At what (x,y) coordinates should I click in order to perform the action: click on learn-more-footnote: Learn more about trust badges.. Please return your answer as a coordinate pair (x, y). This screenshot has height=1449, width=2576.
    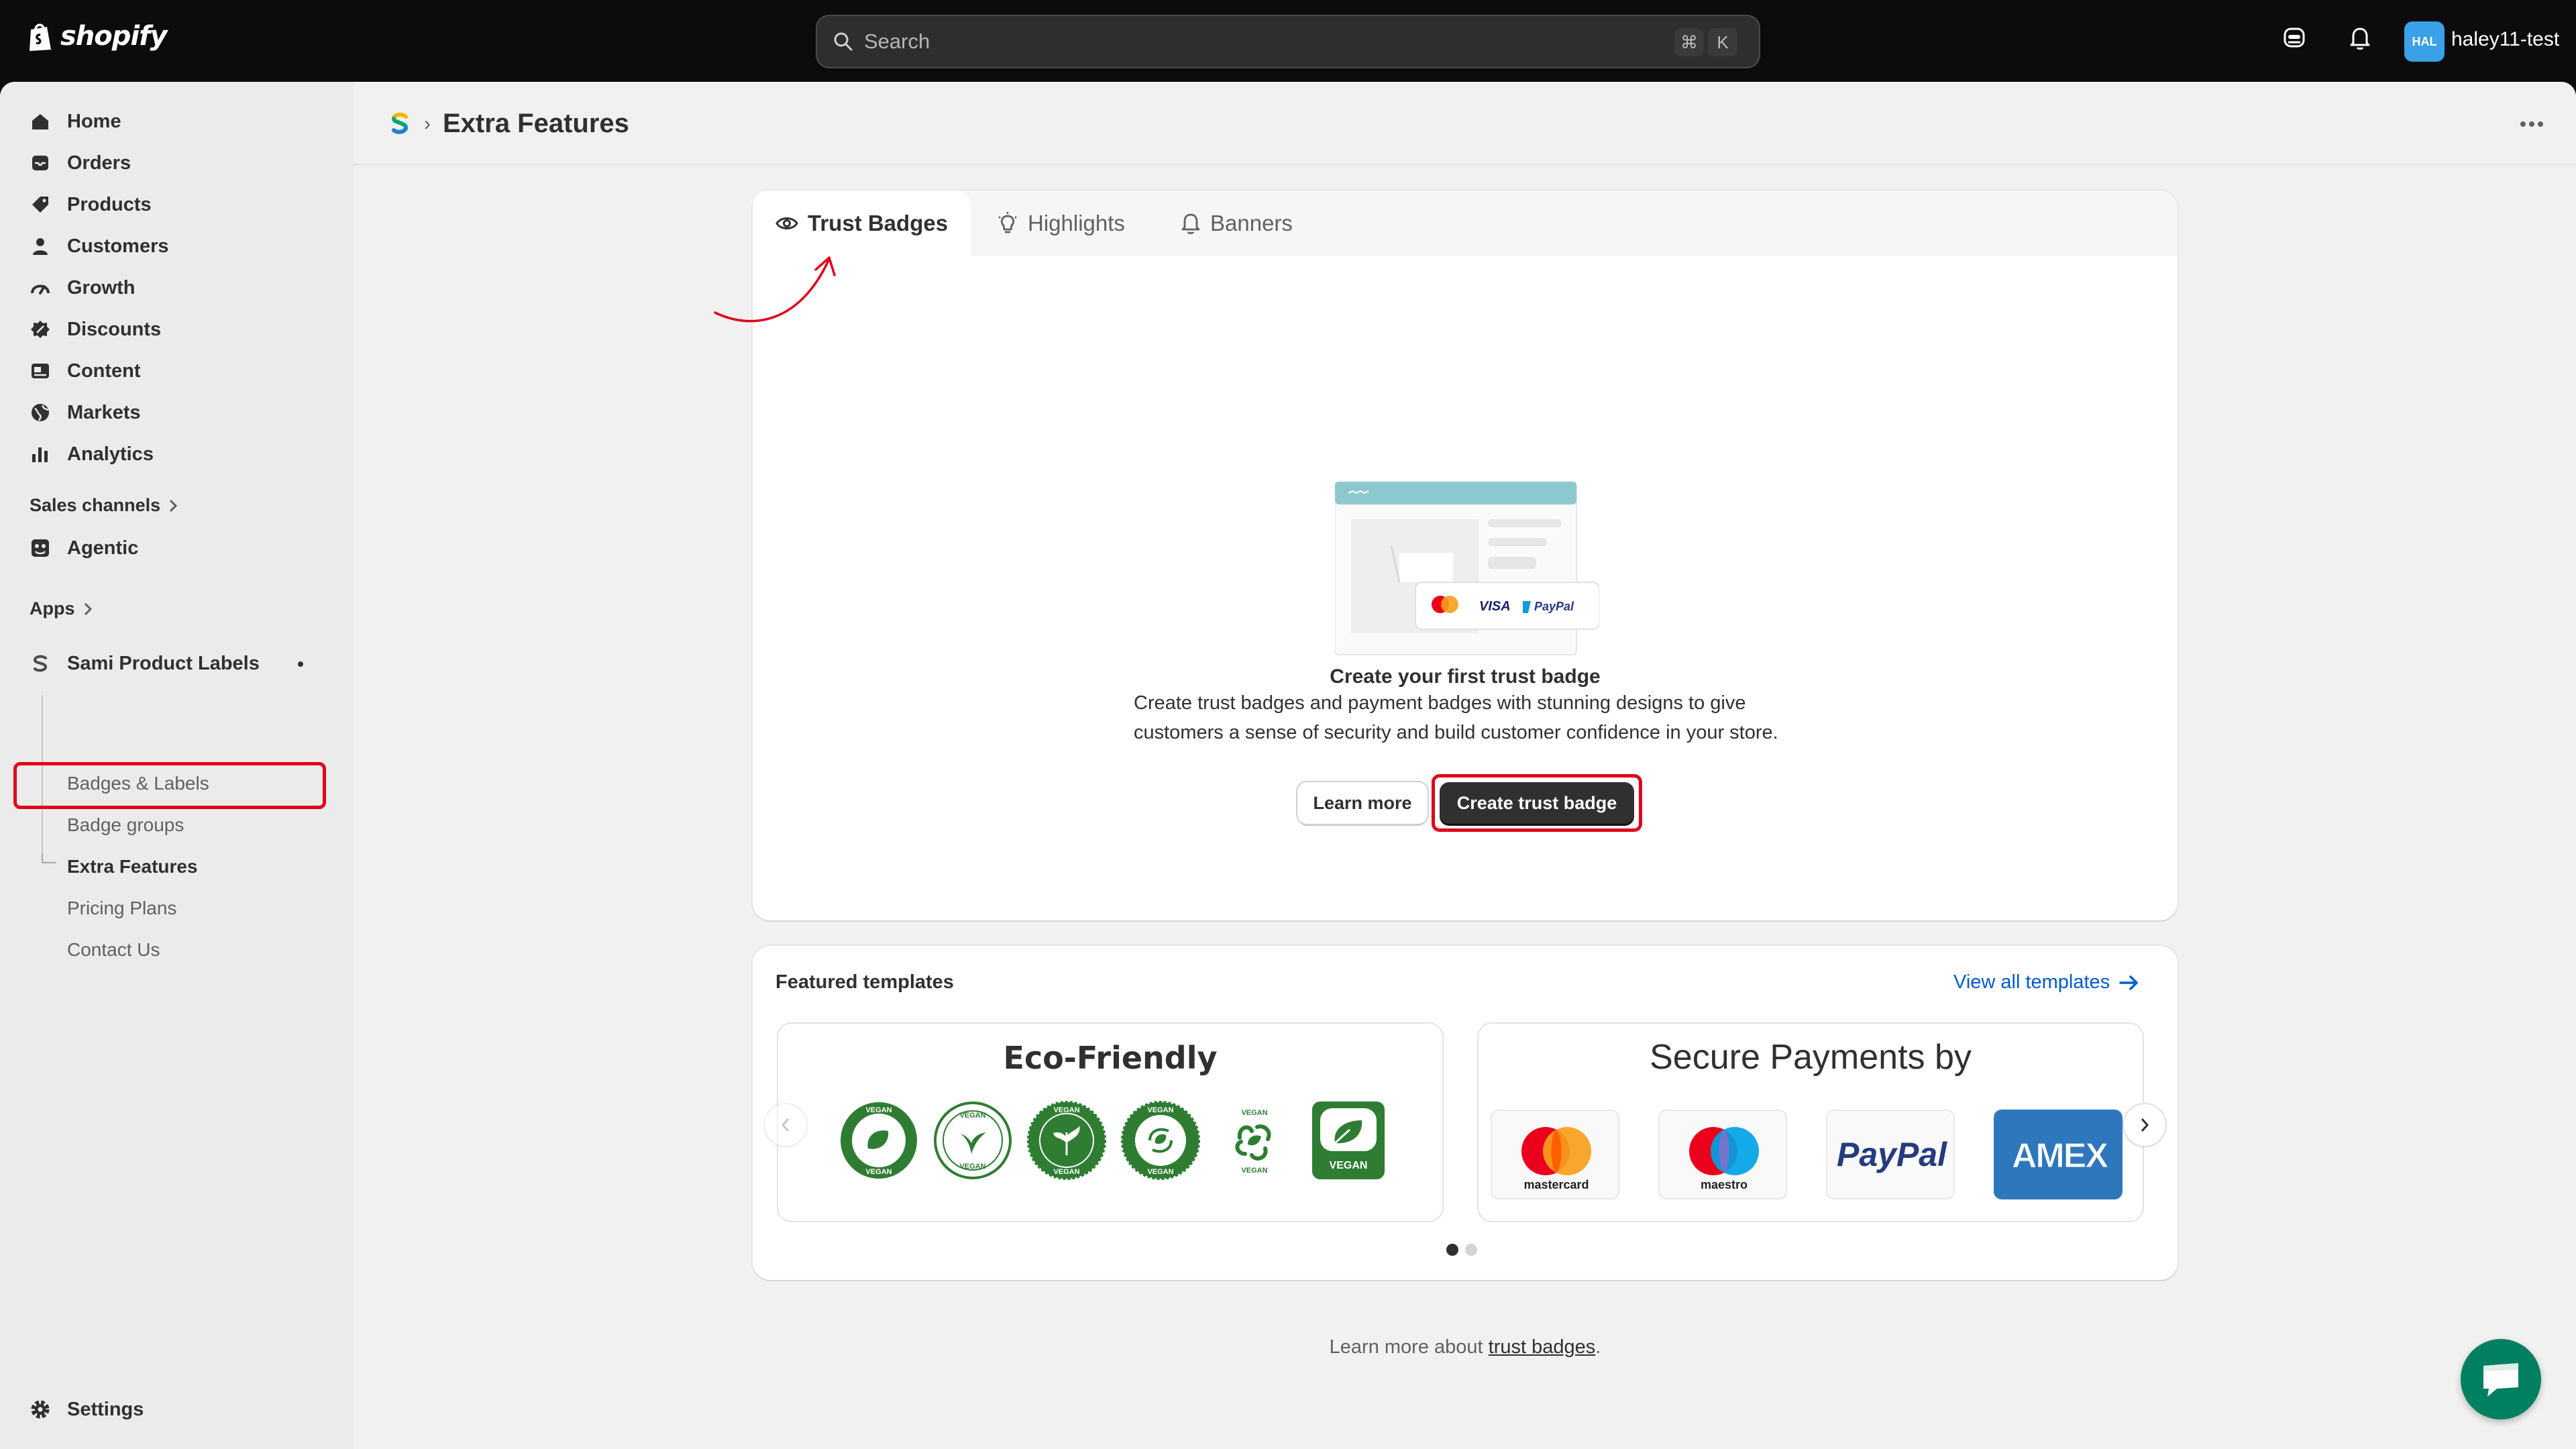
    Looking at the image, I should click on (1465, 1347).